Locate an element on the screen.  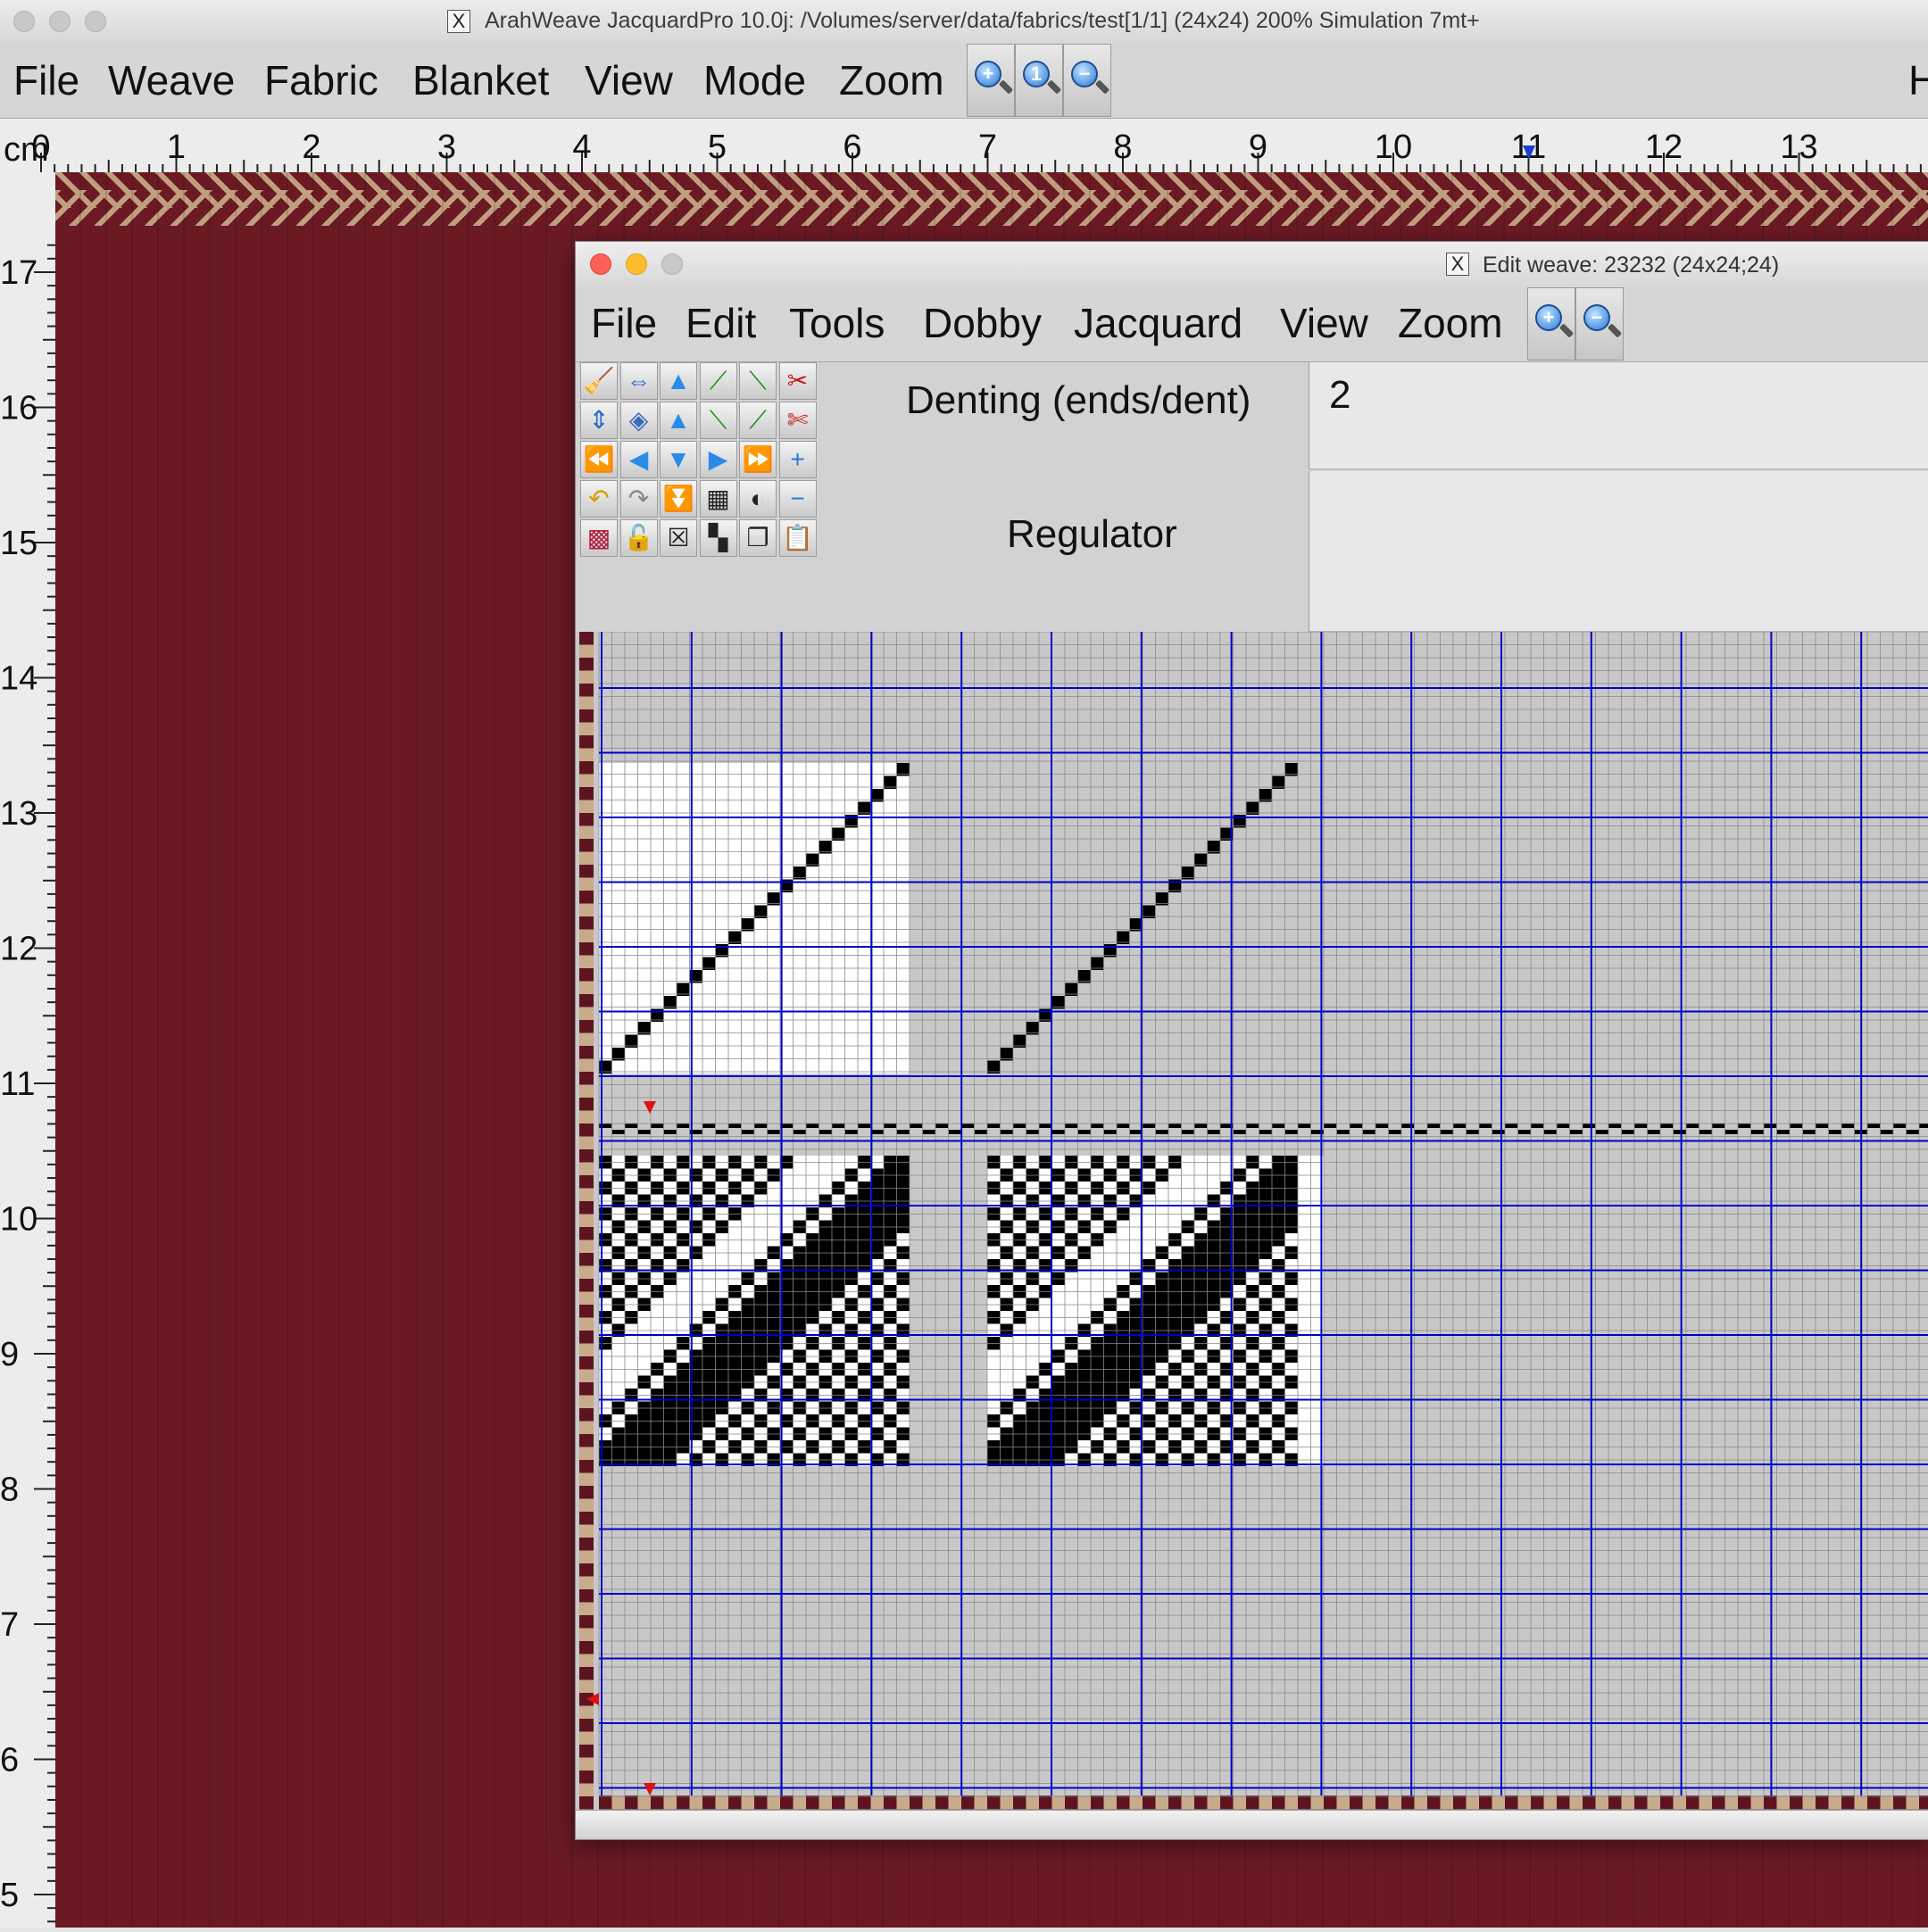
menu-blanket: Blanket is located at coordinates (480, 80).